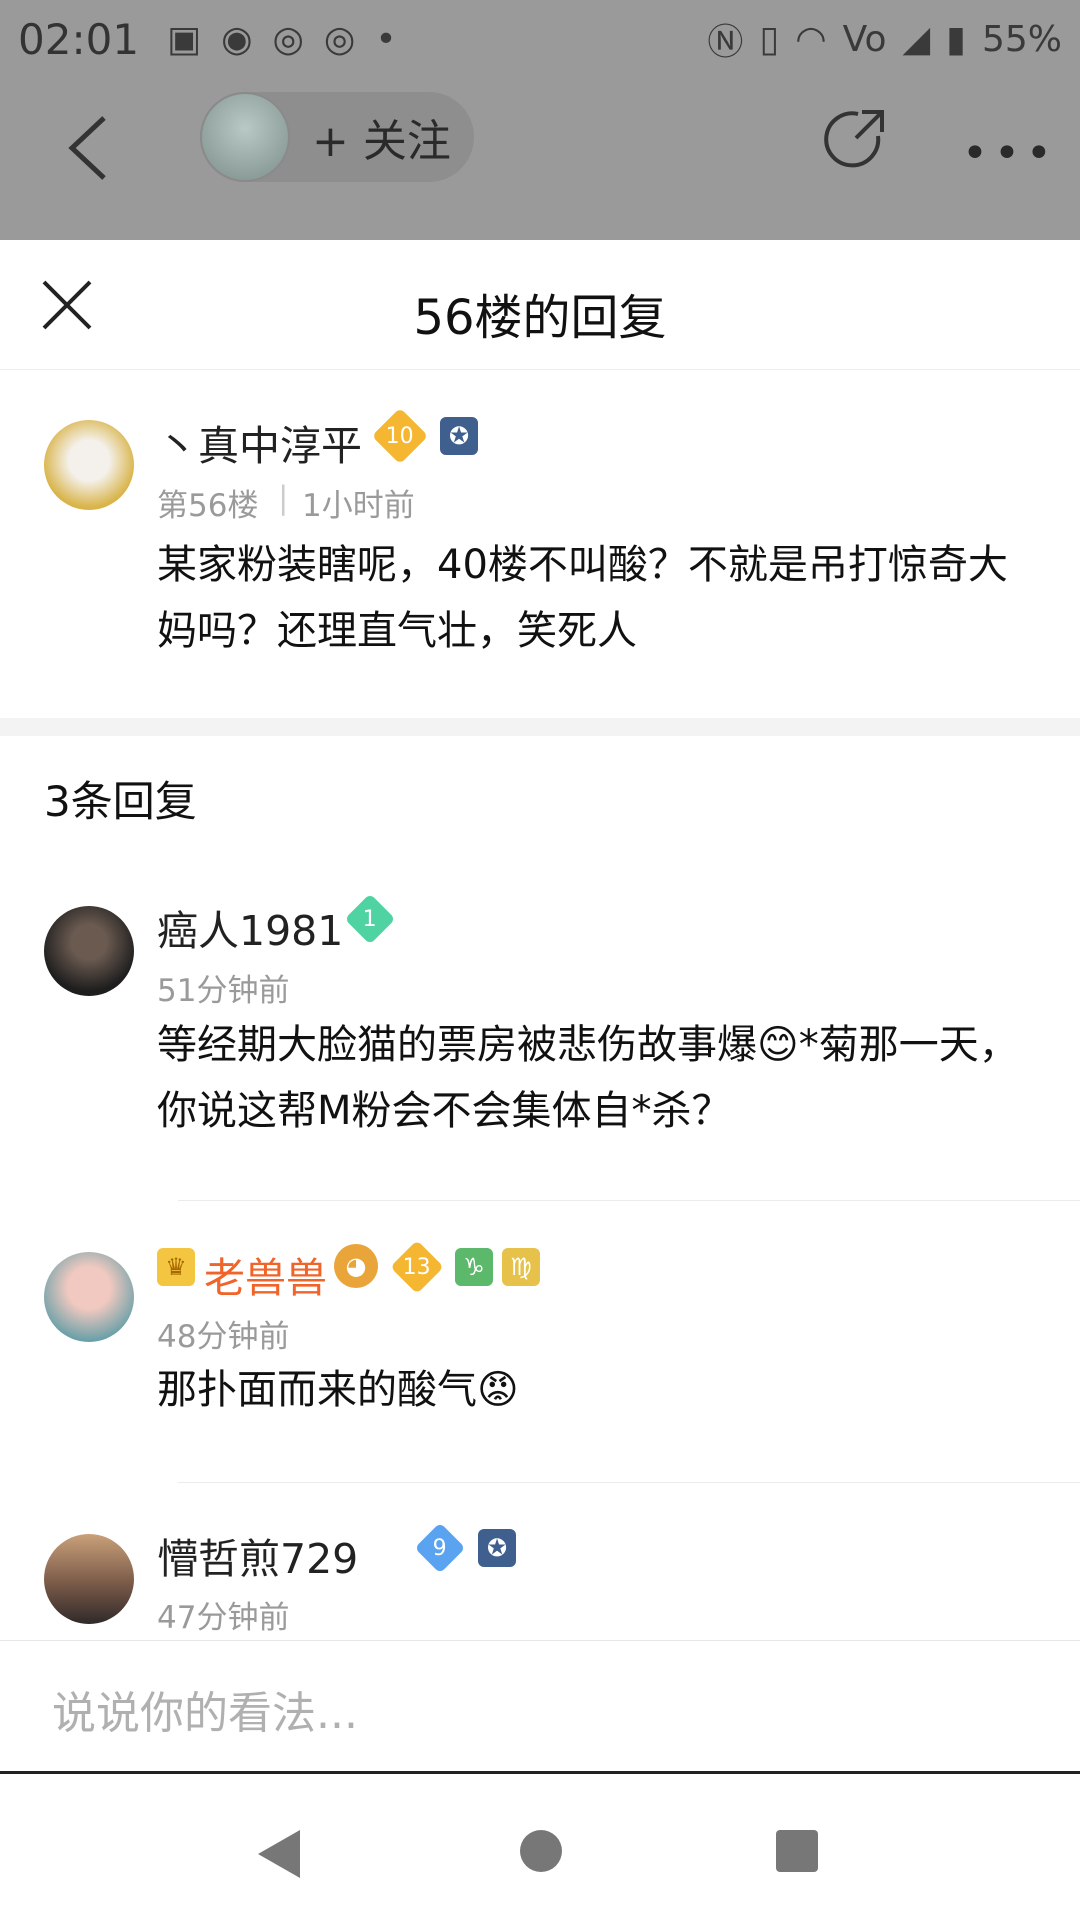  What do you see at coordinates (370, 919) in the screenshot?
I see `level-badge-icon: 1` at bounding box center [370, 919].